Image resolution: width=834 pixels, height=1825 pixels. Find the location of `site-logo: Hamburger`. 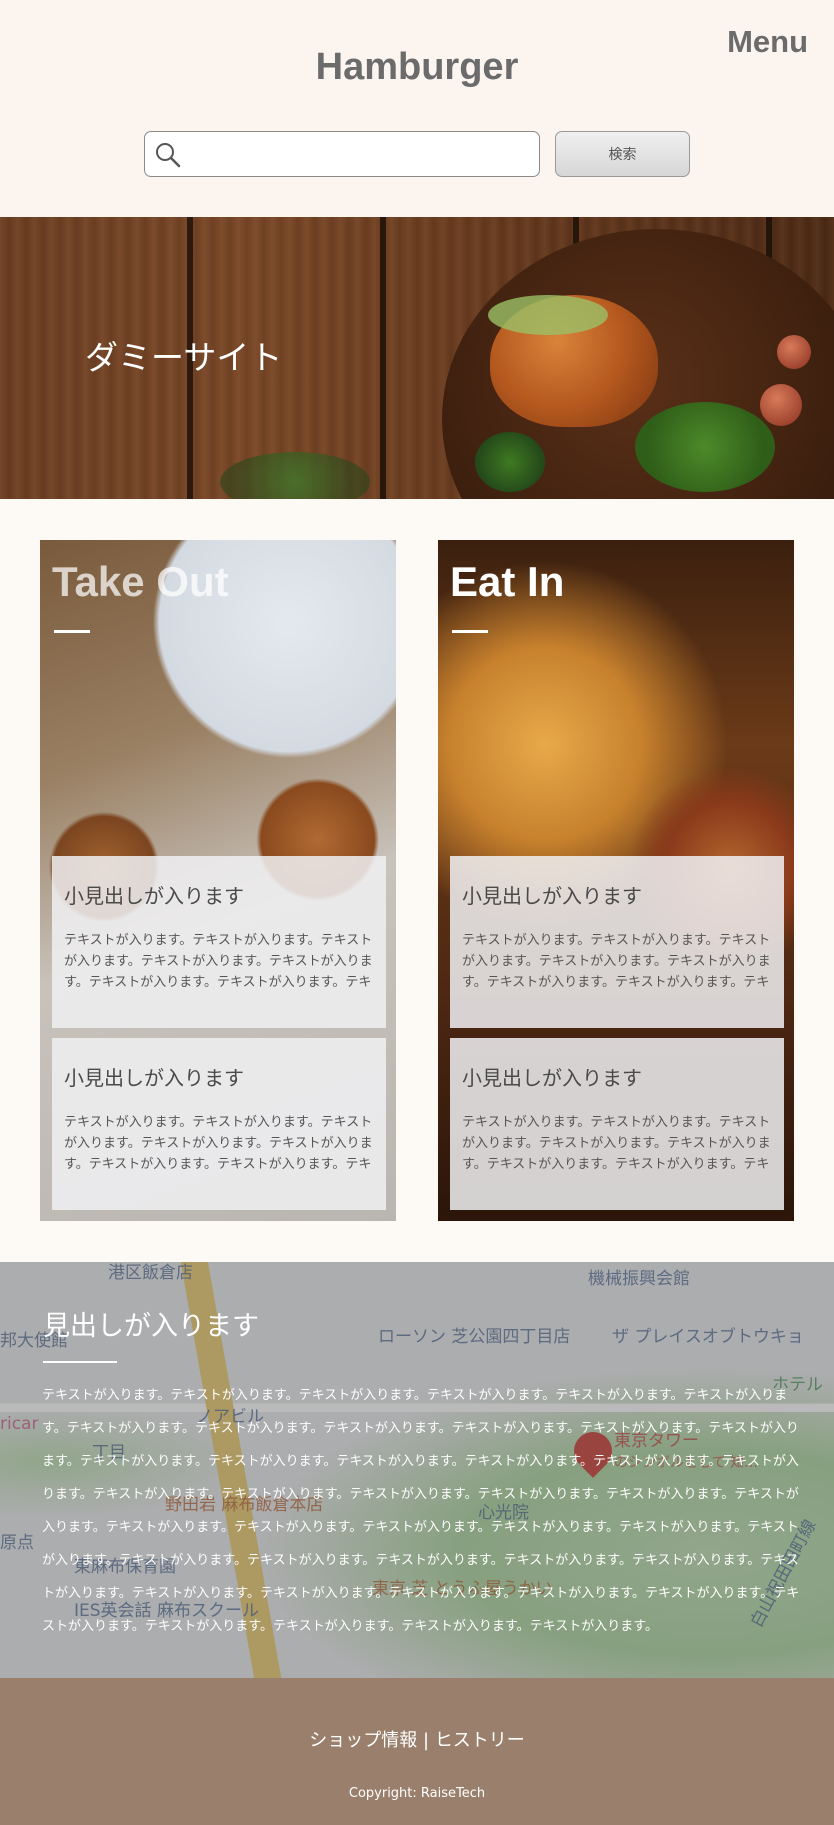

site-logo: Hamburger is located at coordinates (417, 67).